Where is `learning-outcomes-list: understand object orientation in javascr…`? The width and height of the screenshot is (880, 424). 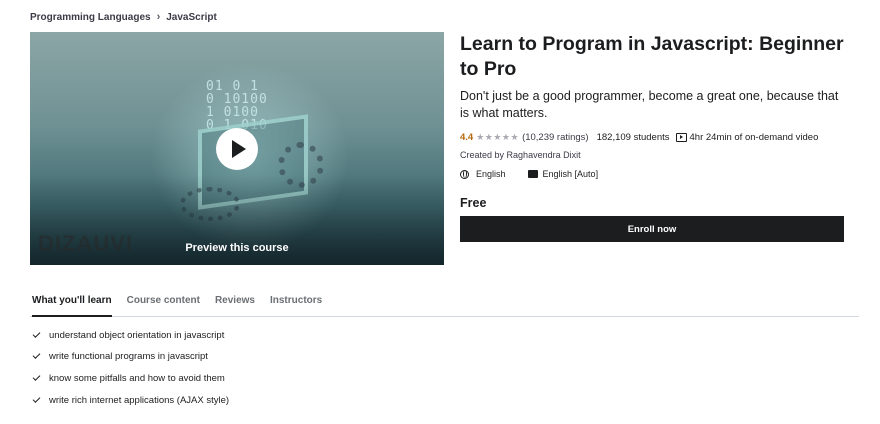
learning-outcomes-list: understand object orientation in javascr… is located at coordinates (130, 372).